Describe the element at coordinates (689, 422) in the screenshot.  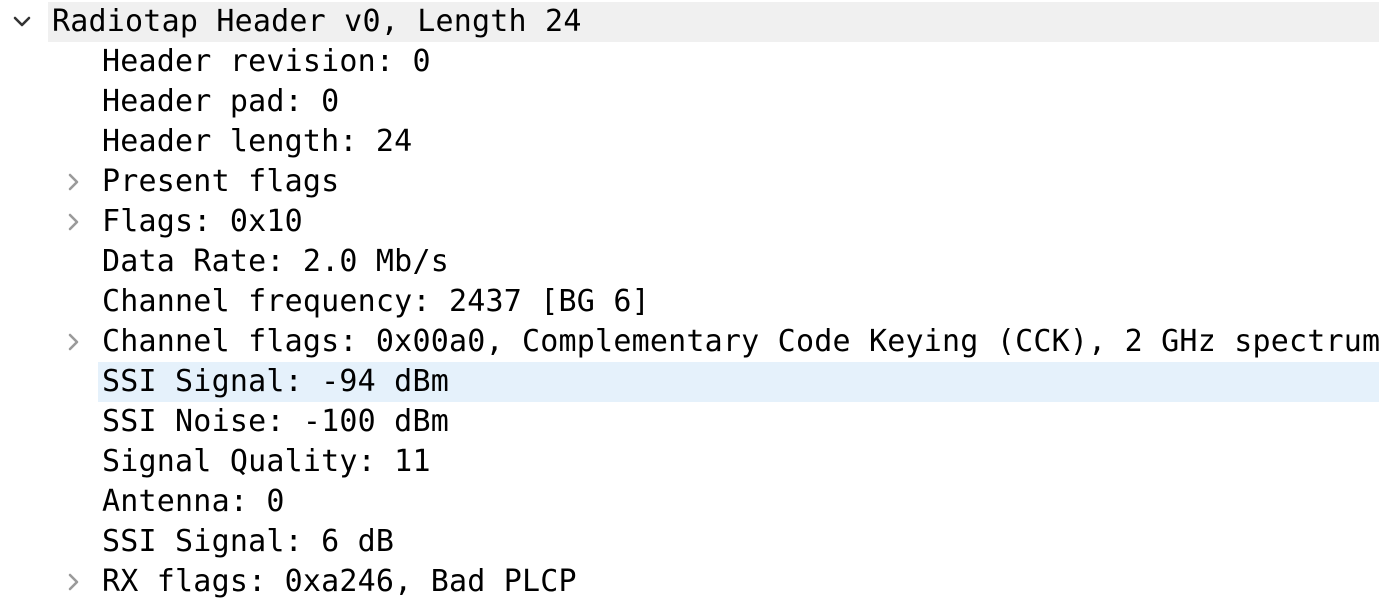
I see `tree-node-ssi-noise: SSI Noise: -100 dBm` at that location.